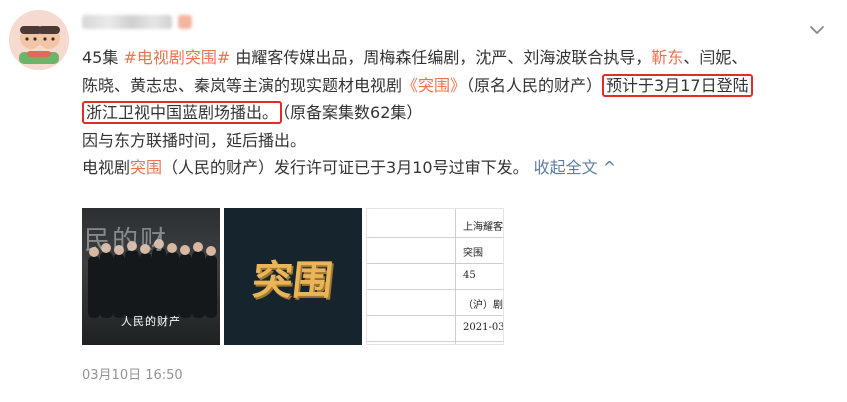 This screenshot has width=847, height=402. I want to click on poster-thumbnail: 民的财 人民的财产, so click(151, 276).